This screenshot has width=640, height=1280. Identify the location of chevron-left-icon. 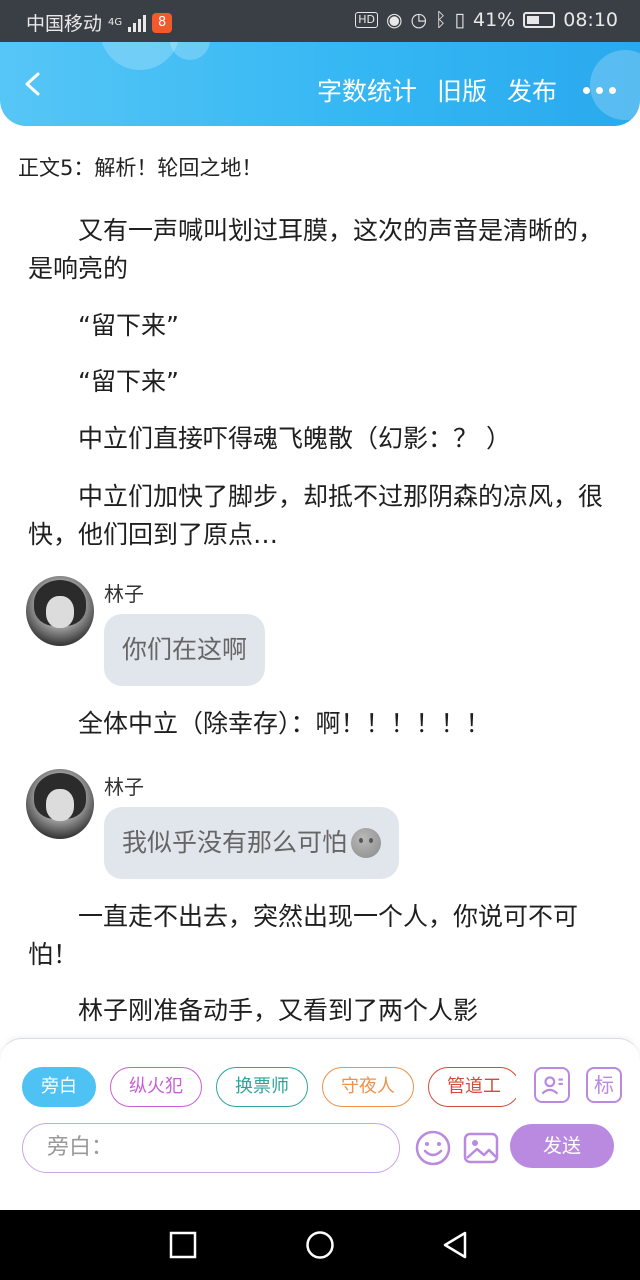
(34, 84).